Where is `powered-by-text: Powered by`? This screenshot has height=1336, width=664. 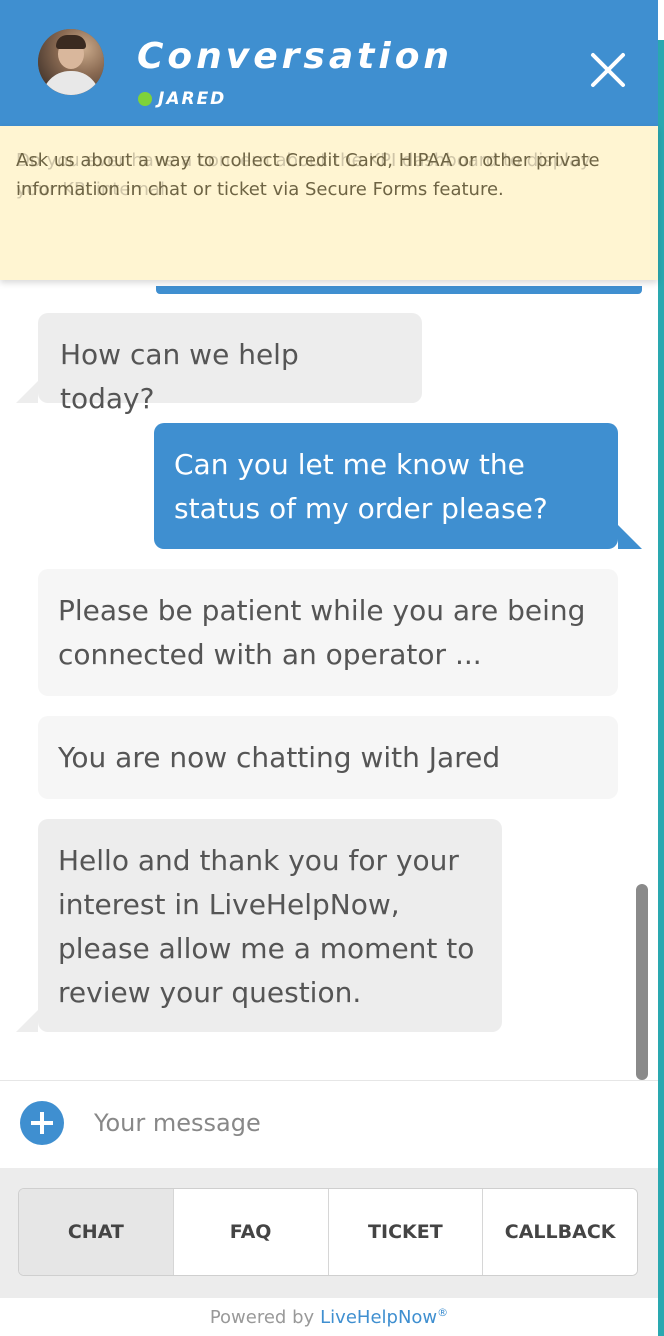
powered-by-text: Powered by is located at coordinates (262, 1317).